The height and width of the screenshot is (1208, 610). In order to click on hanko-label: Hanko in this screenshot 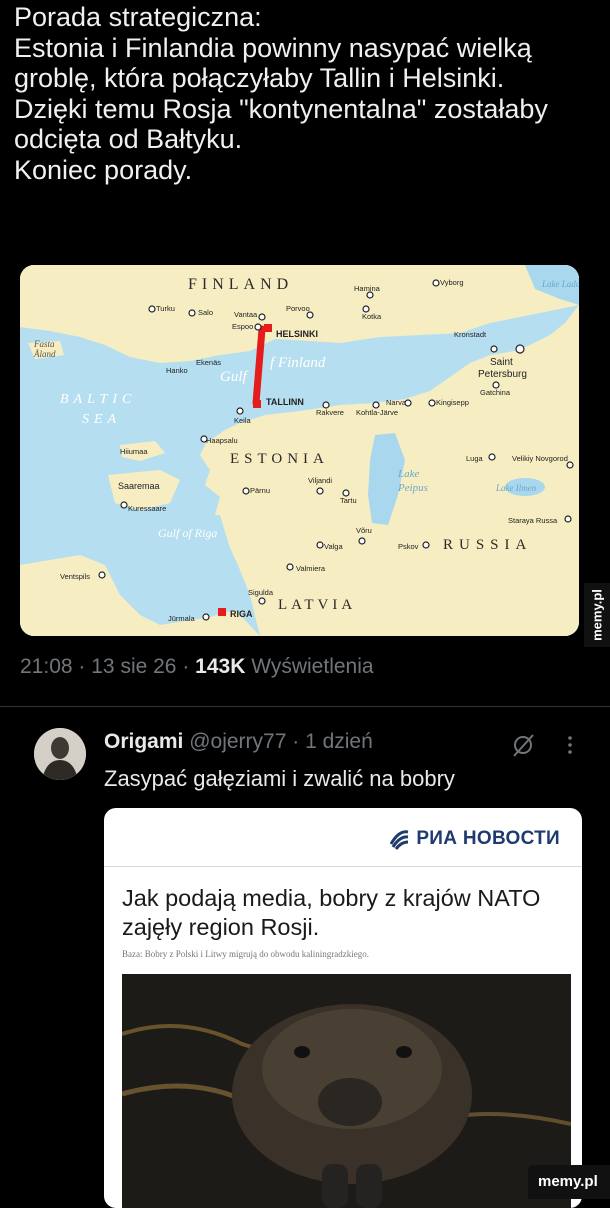, I will do `click(177, 370)`.